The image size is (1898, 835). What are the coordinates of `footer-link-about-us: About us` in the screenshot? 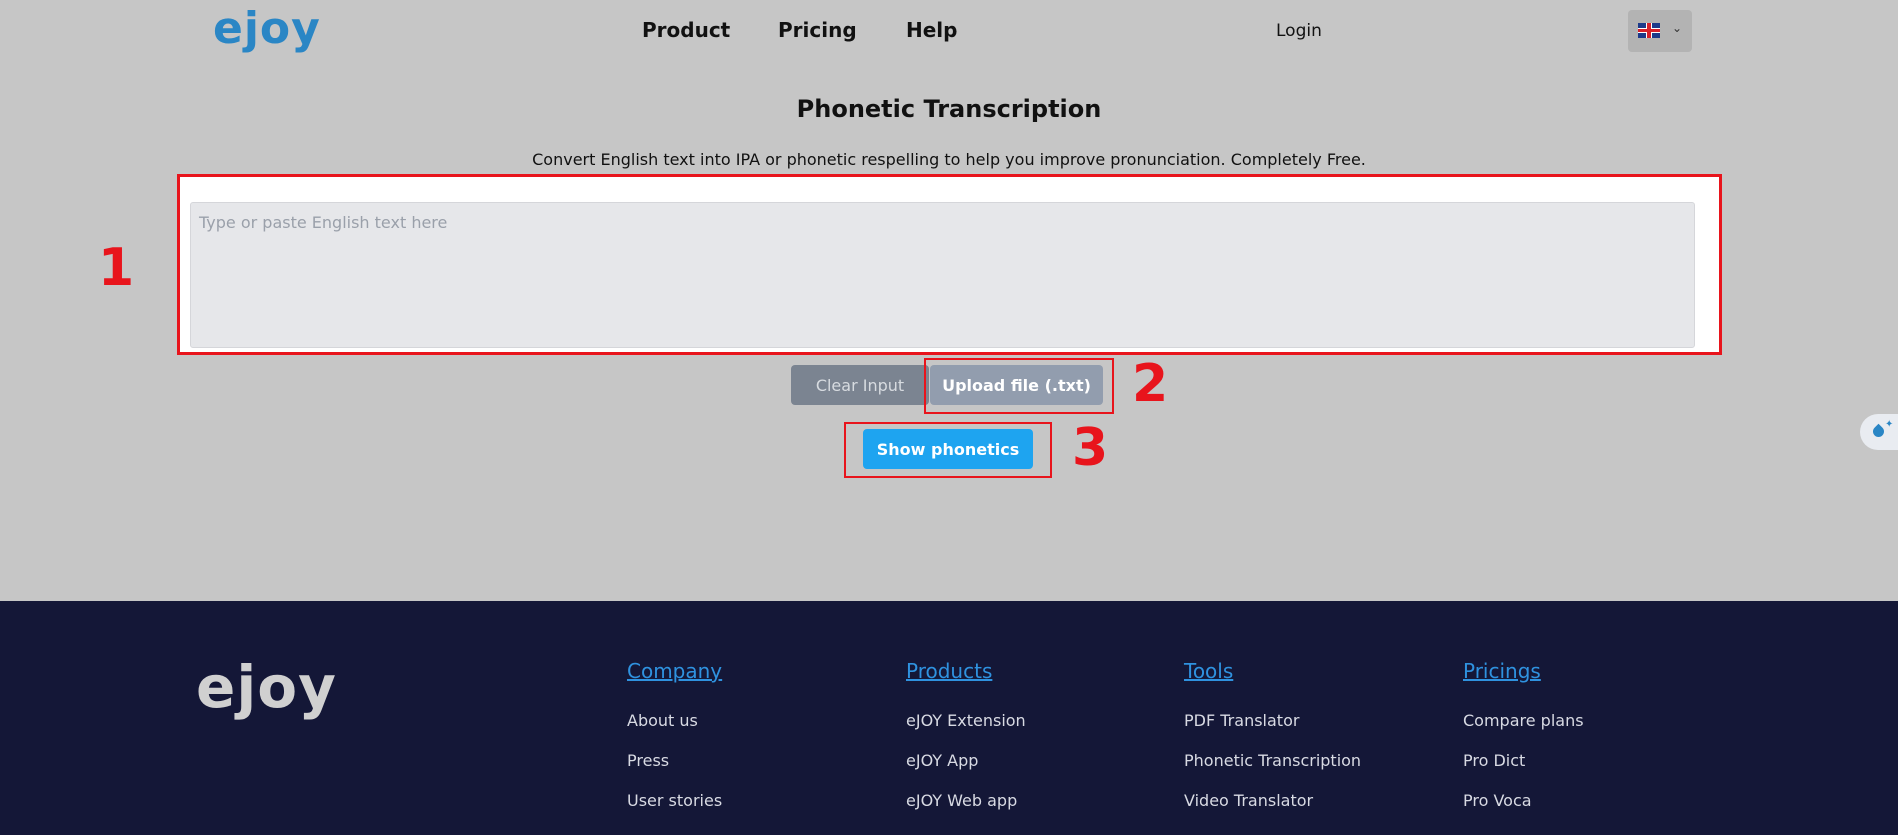 It's located at (662, 720).